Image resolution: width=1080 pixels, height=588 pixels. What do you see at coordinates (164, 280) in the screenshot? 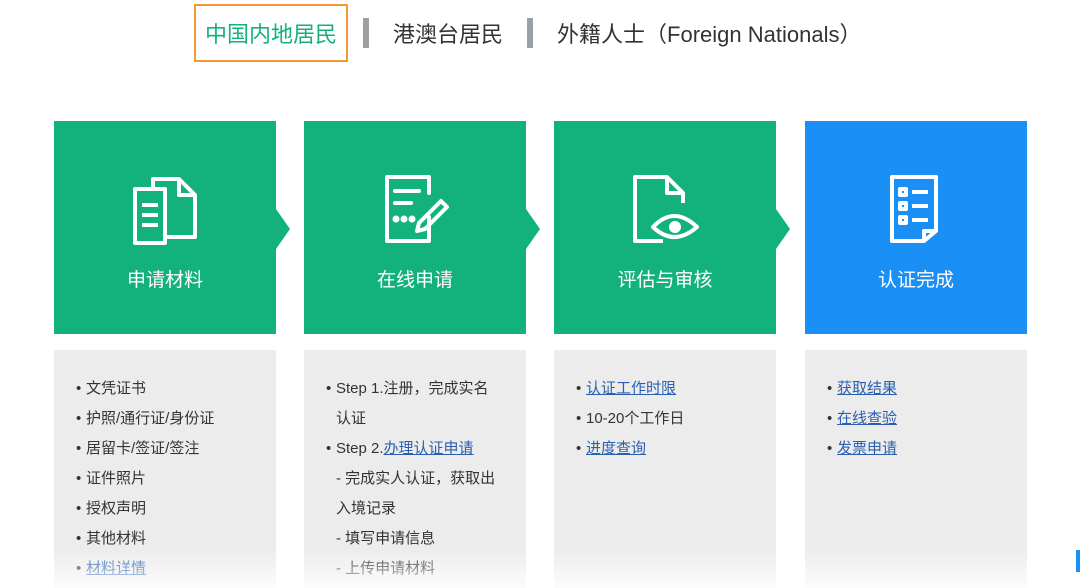
I see `step-label: 申请材料` at bounding box center [164, 280].